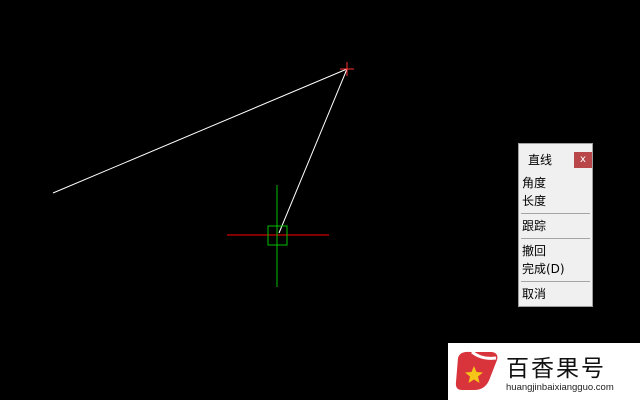 The width and height of the screenshot is (640, 400). What do you see at coordinates (556, 369) in the screenshot?
I see `watermark-name: 百香果号` at bounding box center [556, 369].